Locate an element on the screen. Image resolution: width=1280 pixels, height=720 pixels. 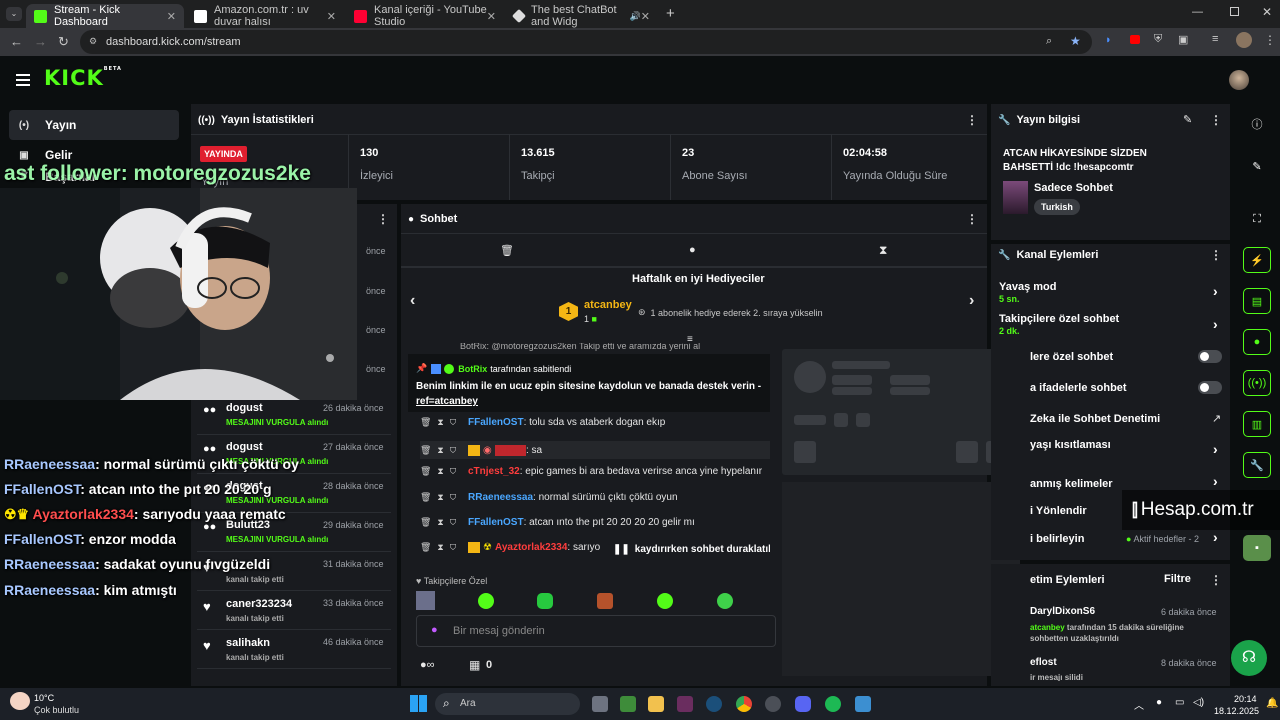
site-info-icon: ⚙ is located at coordinates (93, 41).